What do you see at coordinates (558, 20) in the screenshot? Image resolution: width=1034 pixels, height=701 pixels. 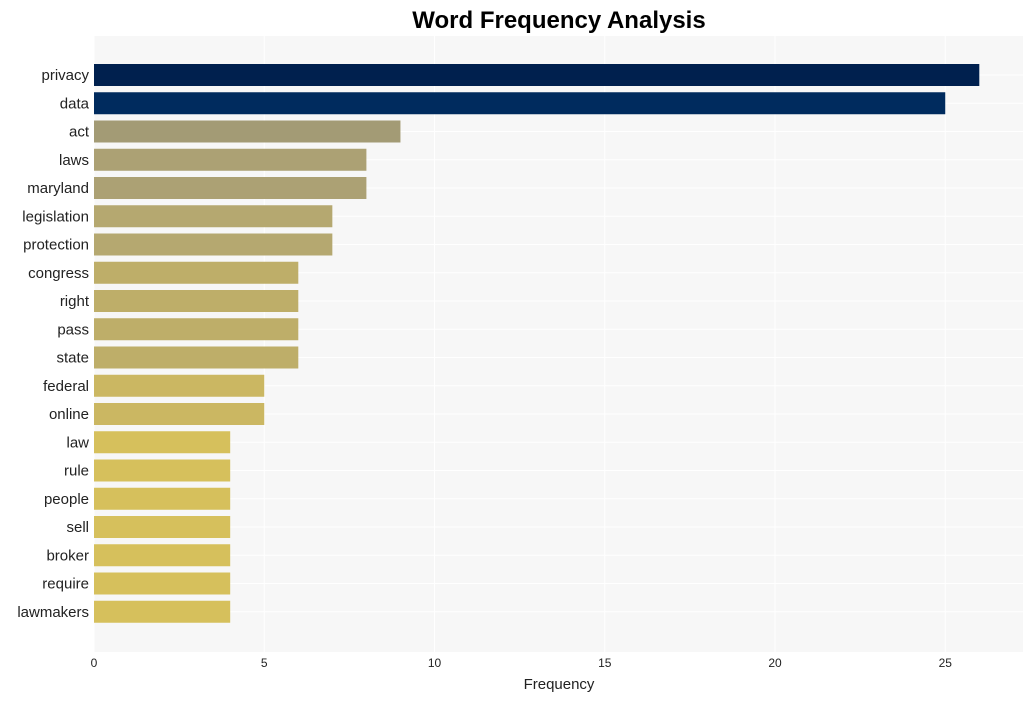 I see `chart-title: Word Frequency Analysis` at bounding box center [558, 20].